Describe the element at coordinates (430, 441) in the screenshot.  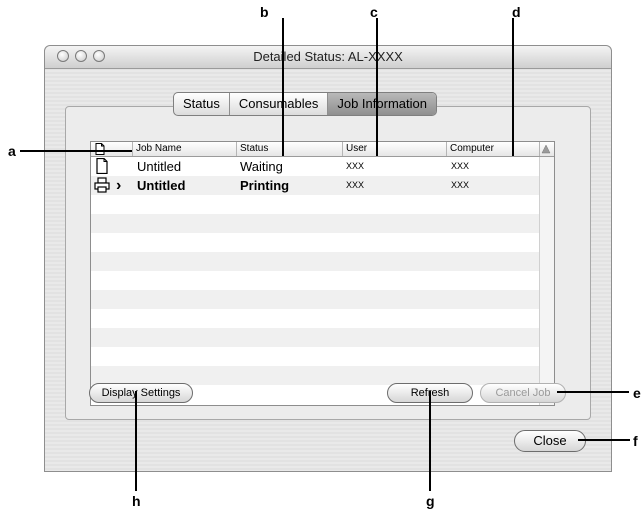
I see `callout-line-g` at that location.